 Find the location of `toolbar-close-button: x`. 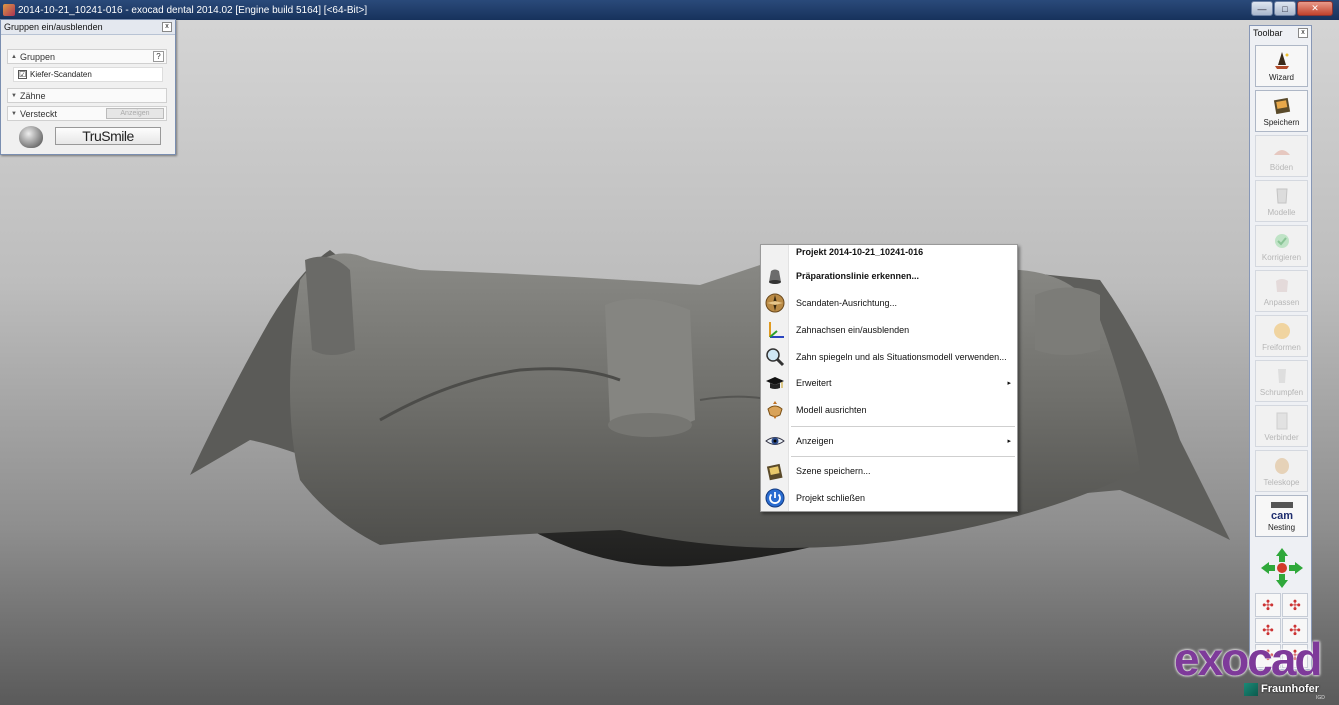

toolbar-close-button: x is located at coordinates (1303, 33).